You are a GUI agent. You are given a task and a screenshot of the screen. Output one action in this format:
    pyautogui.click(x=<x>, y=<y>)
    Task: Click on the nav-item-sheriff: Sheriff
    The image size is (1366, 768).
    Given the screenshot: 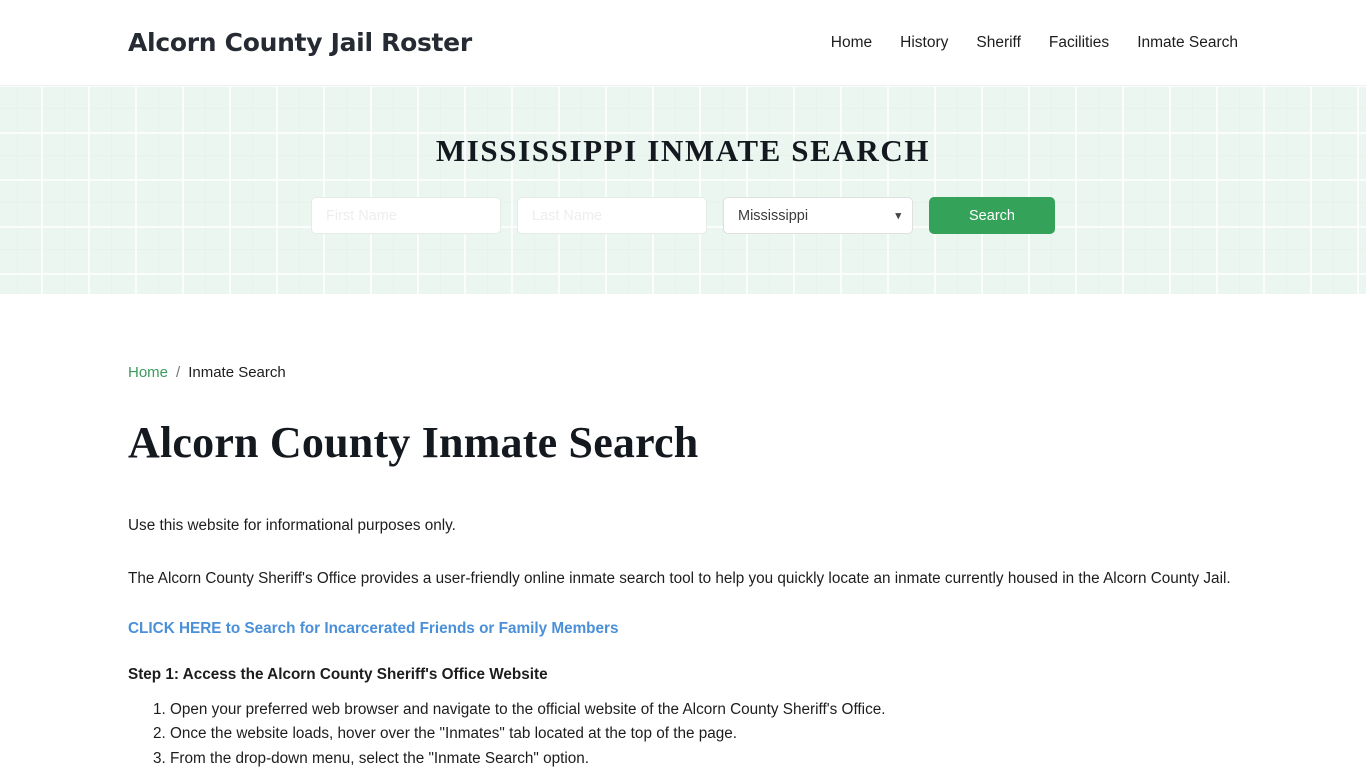 What is the action you would take?
    pyautogui.click(x=998, y=43)
    